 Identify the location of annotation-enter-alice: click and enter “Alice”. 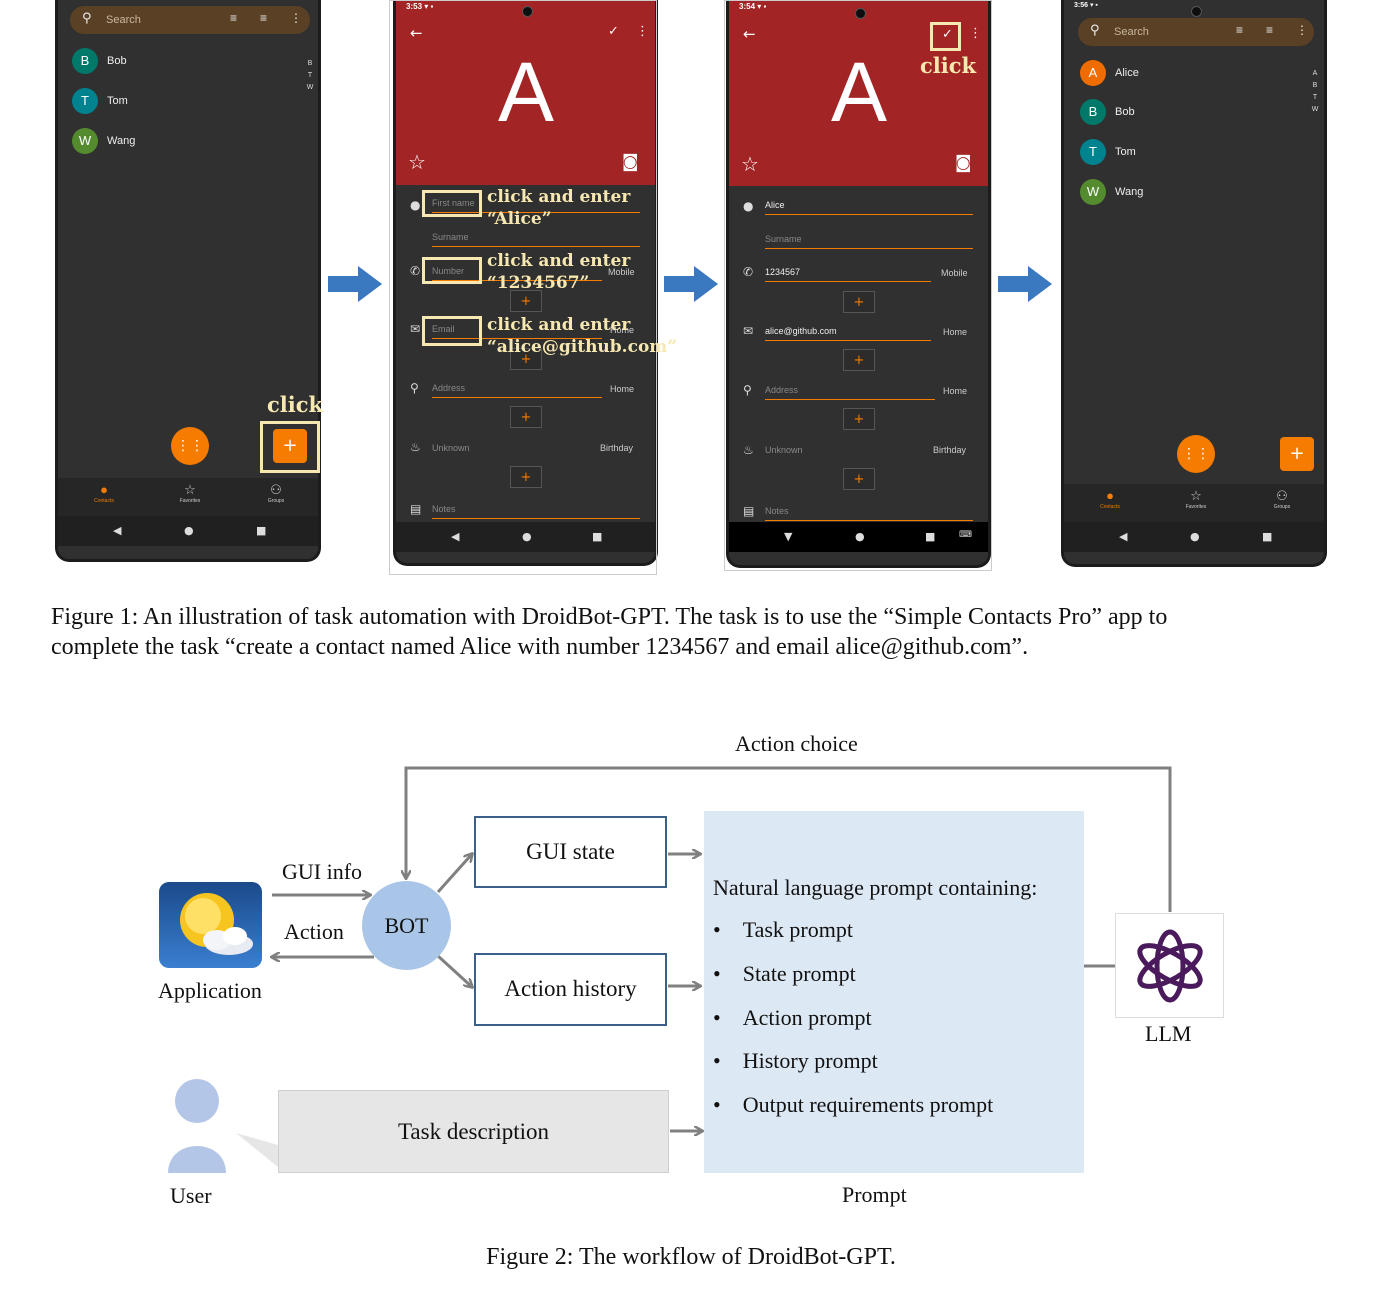
(558, 208).